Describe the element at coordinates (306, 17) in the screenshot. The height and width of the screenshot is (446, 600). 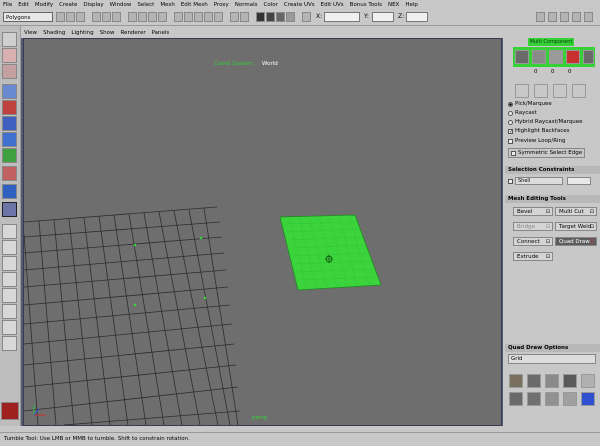
I see `input-field-icon` at that location.